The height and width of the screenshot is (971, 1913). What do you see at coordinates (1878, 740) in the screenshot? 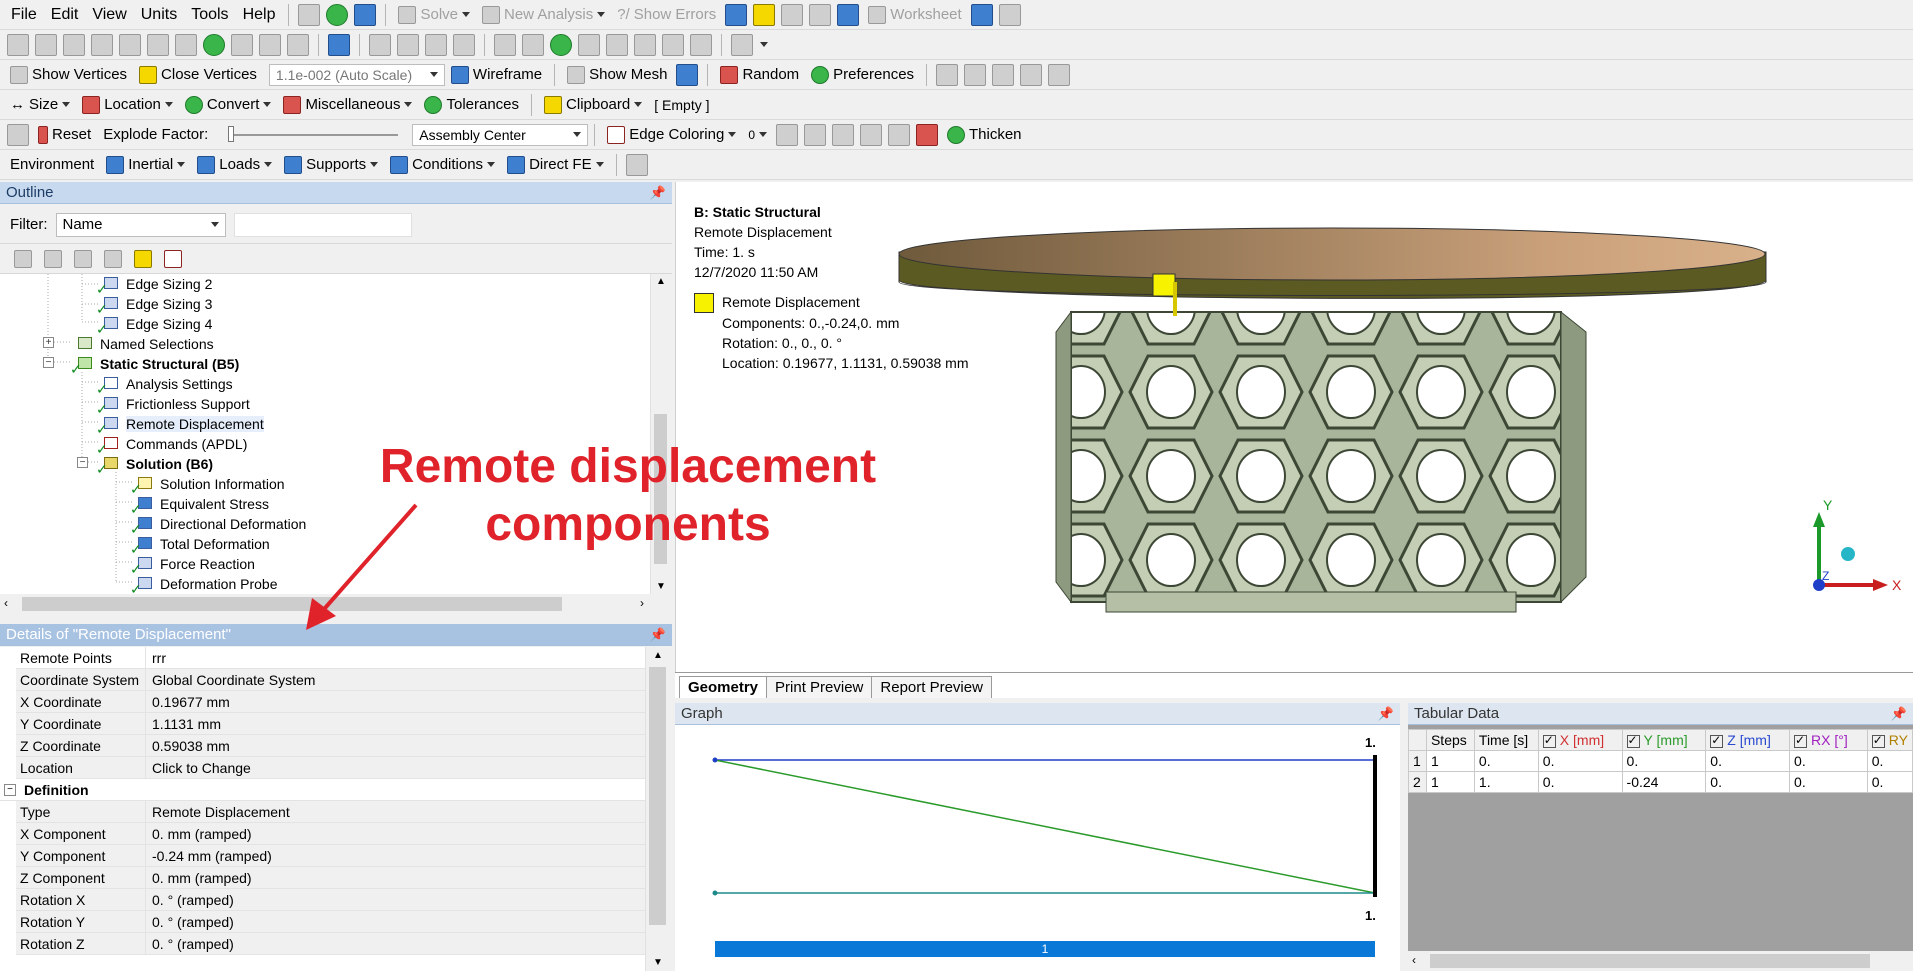
I see `checkbox-ry` at bounding box center [1878, 740].